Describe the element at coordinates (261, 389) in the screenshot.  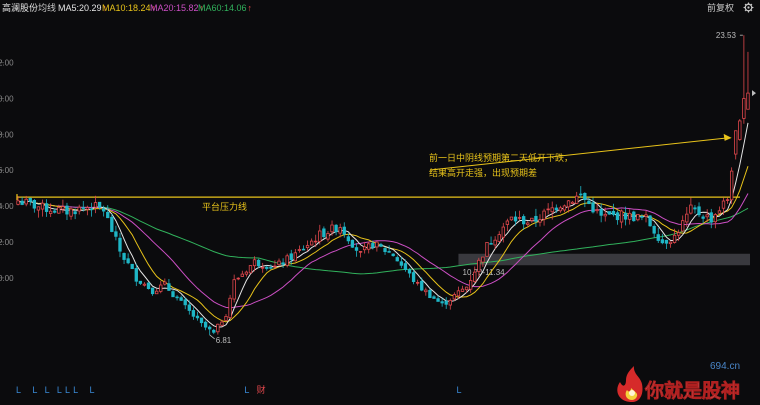
I see `event-marker: 财` at that location.